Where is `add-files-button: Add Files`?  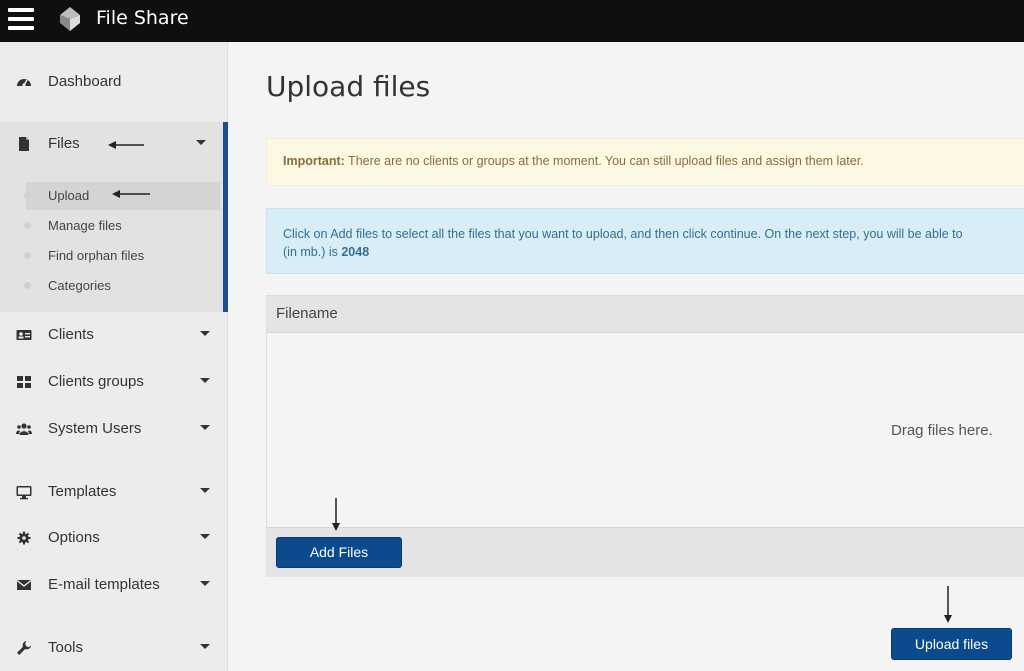 add-files-button: Add Files is located at coordinates (339, 552).